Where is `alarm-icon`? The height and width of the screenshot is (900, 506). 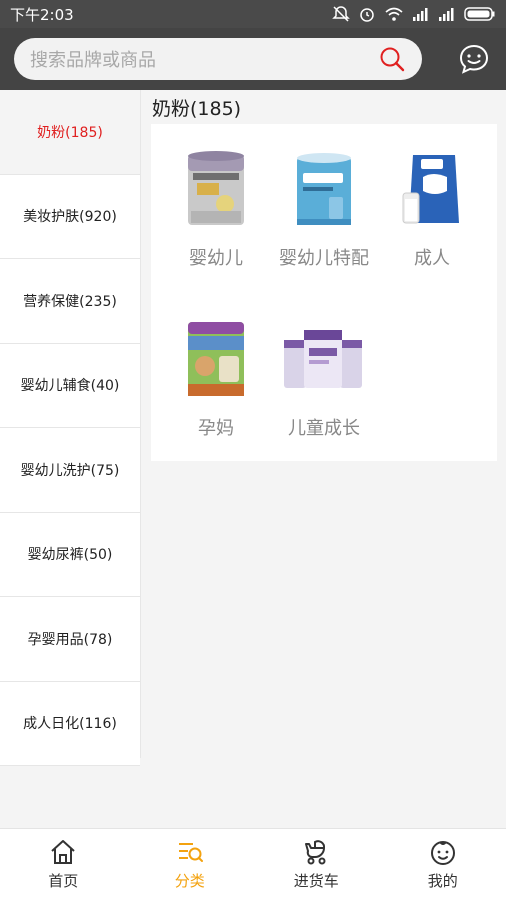
alarm-icon is located at coordinates (367, 15).